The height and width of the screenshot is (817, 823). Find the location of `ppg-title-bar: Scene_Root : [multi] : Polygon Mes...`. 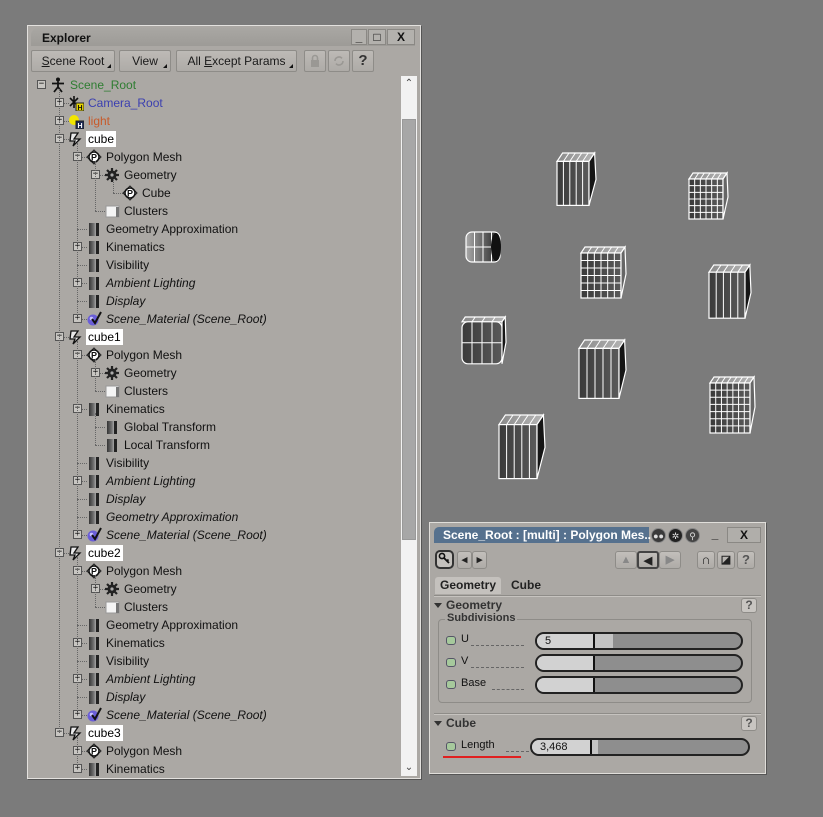

ppg-title-bar: Scene_Root : [multi] : Polygon Mes... is located at coordinates (544, 535).